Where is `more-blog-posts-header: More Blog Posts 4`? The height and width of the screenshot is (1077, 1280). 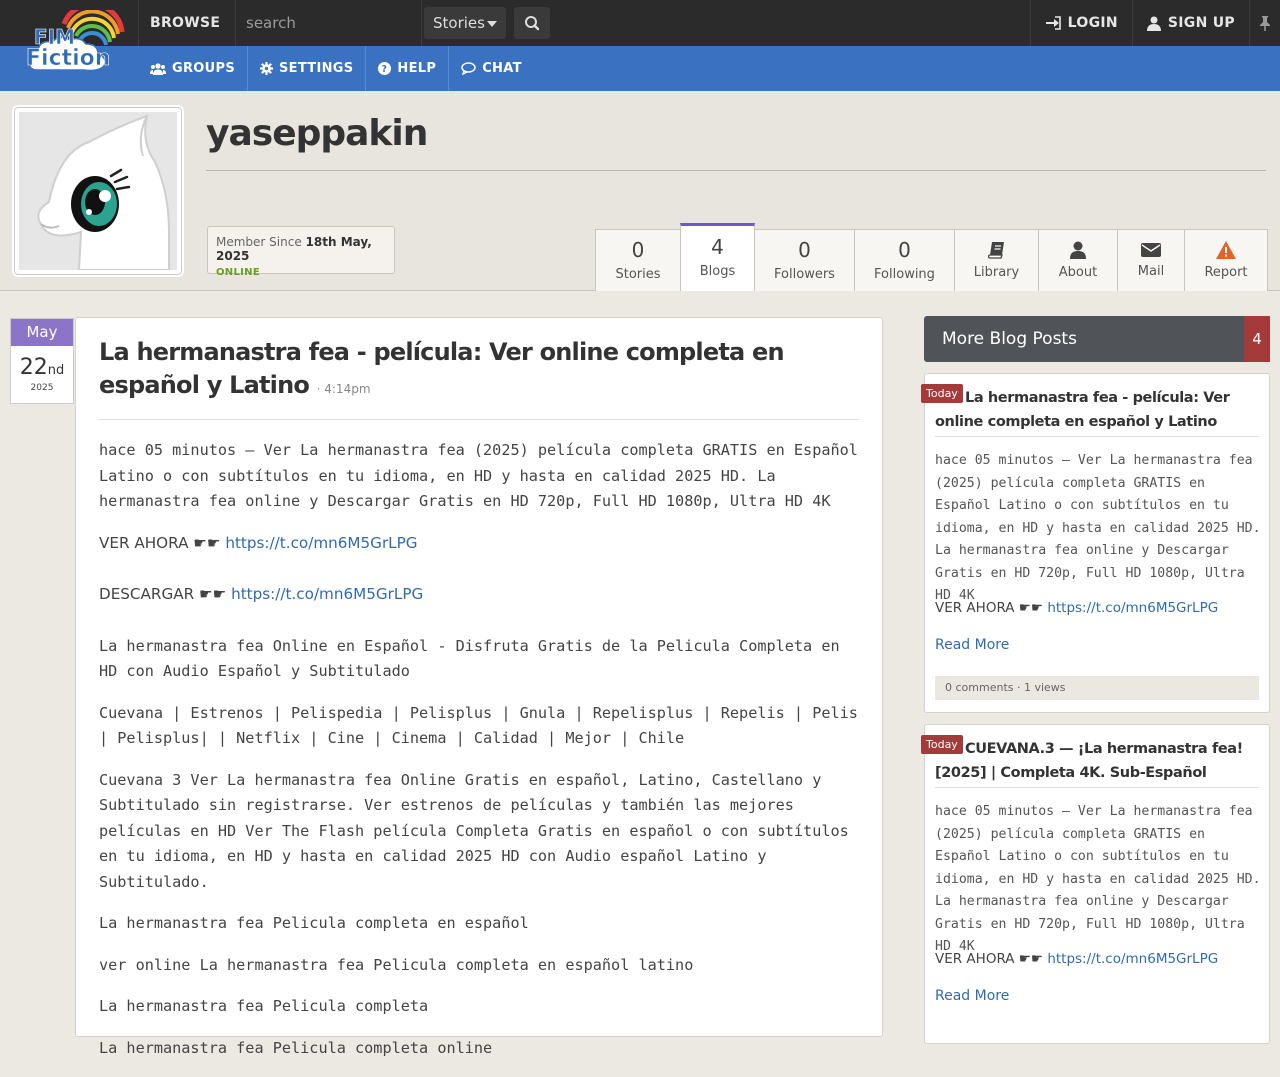
more-blog-posts-header: More Blog Posts 4 is located at coordinates (1097, 339).